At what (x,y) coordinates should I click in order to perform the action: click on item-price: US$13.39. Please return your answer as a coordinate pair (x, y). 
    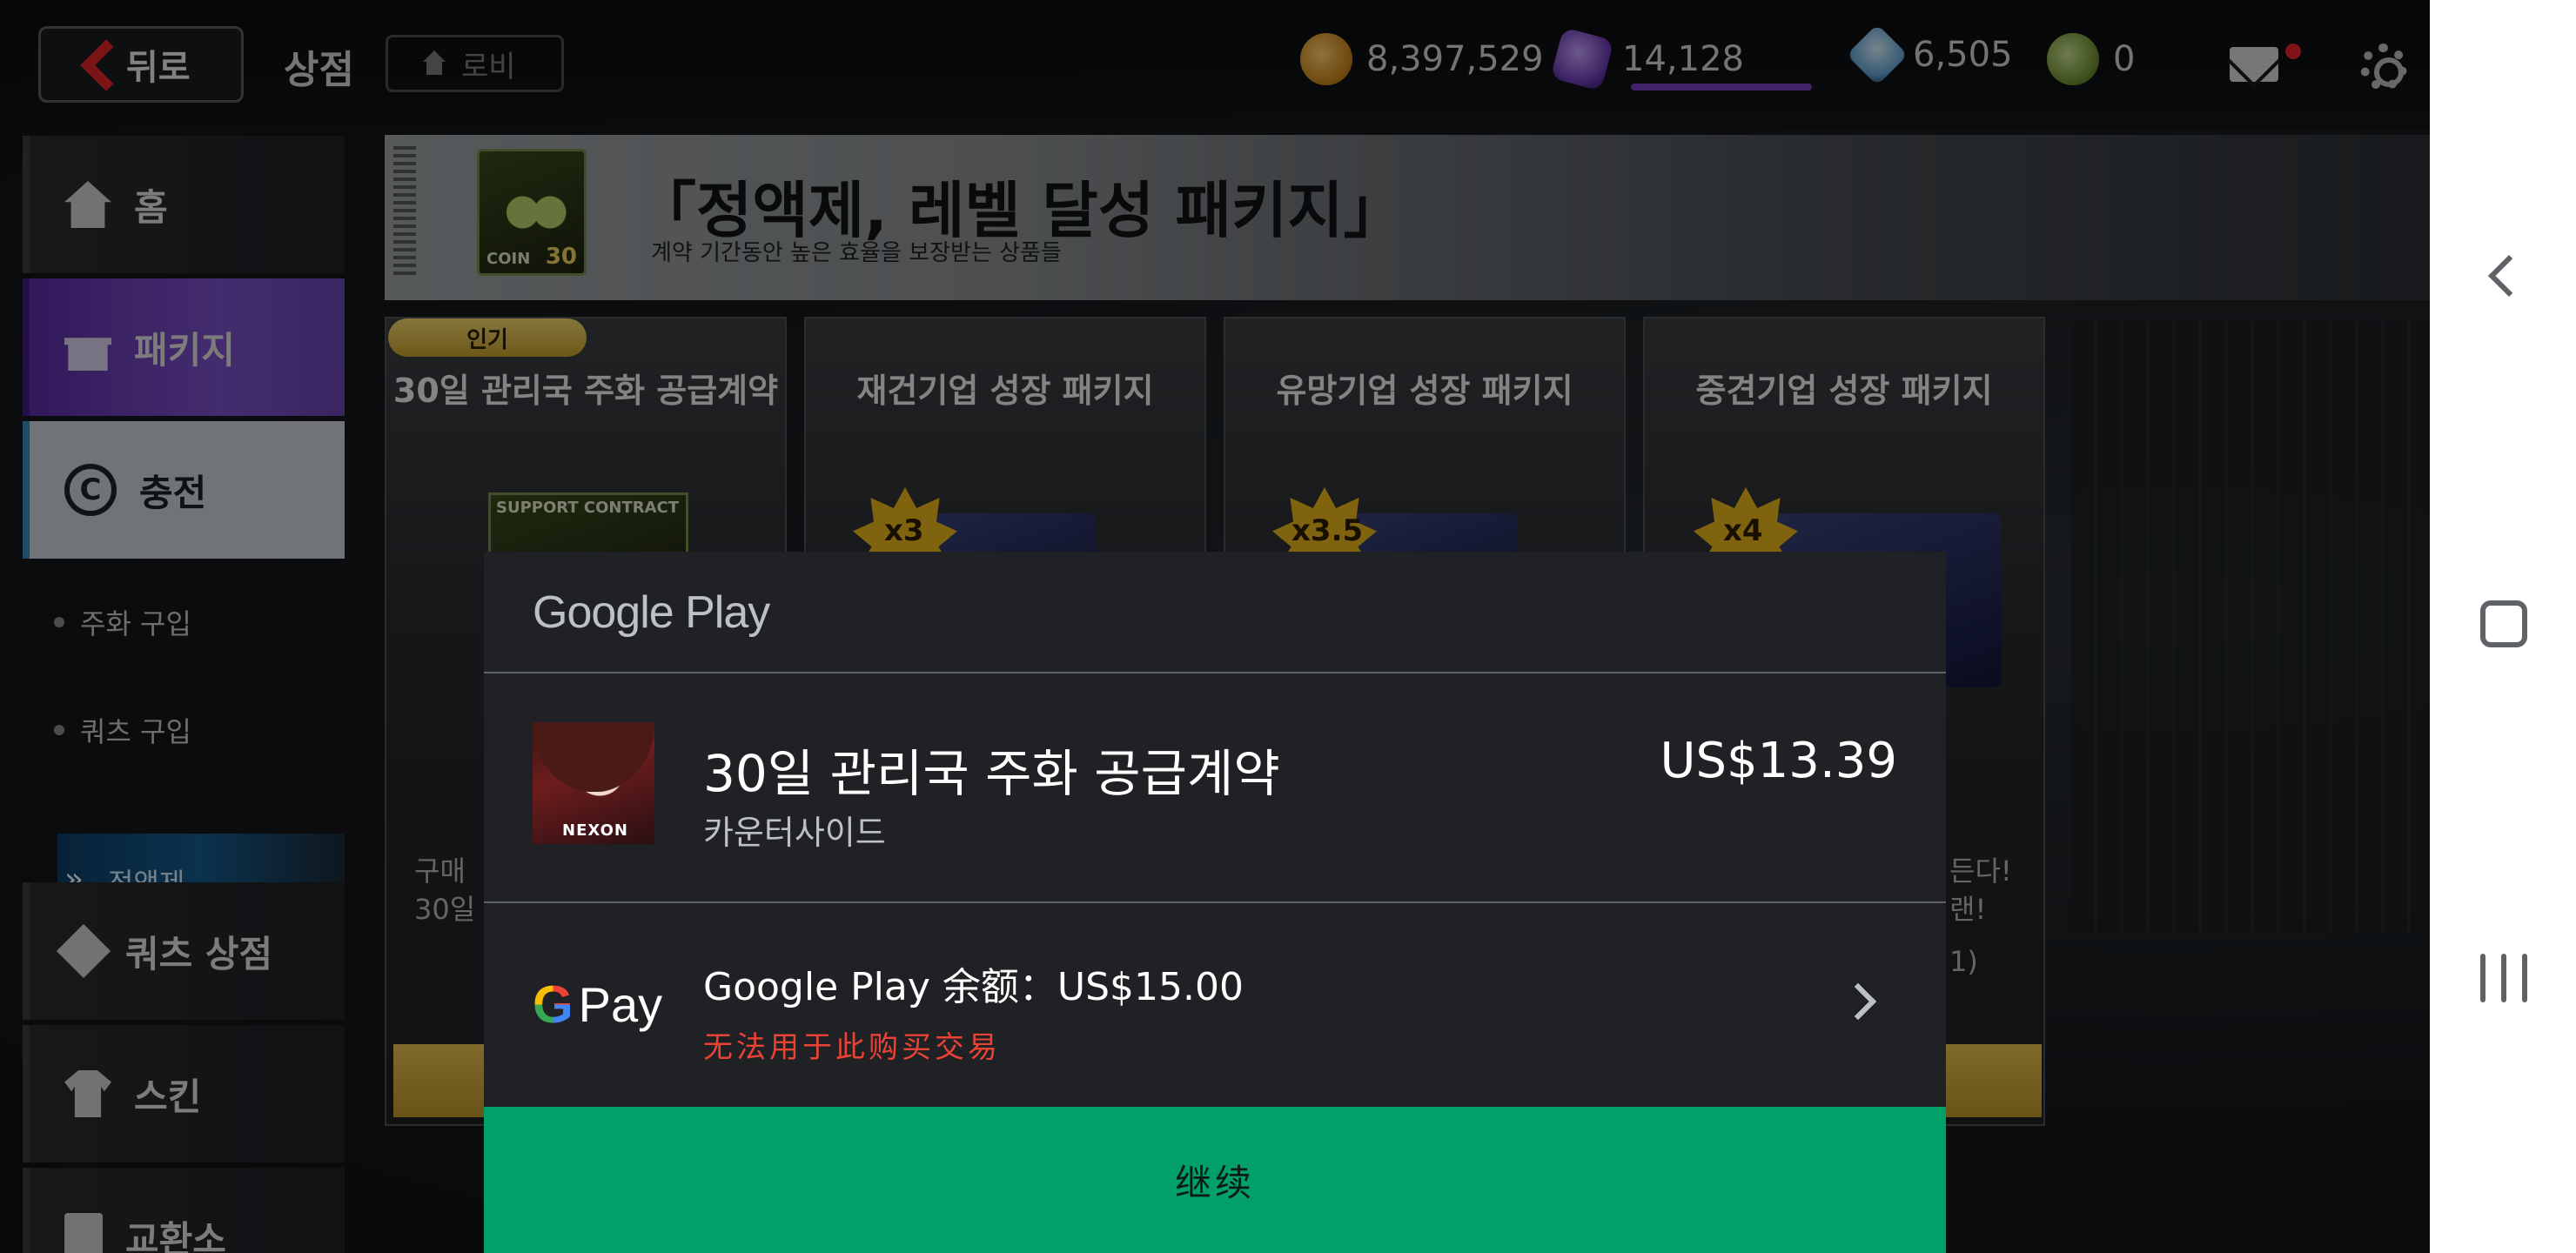
    Looking at the image, I should click on (1778, 761).